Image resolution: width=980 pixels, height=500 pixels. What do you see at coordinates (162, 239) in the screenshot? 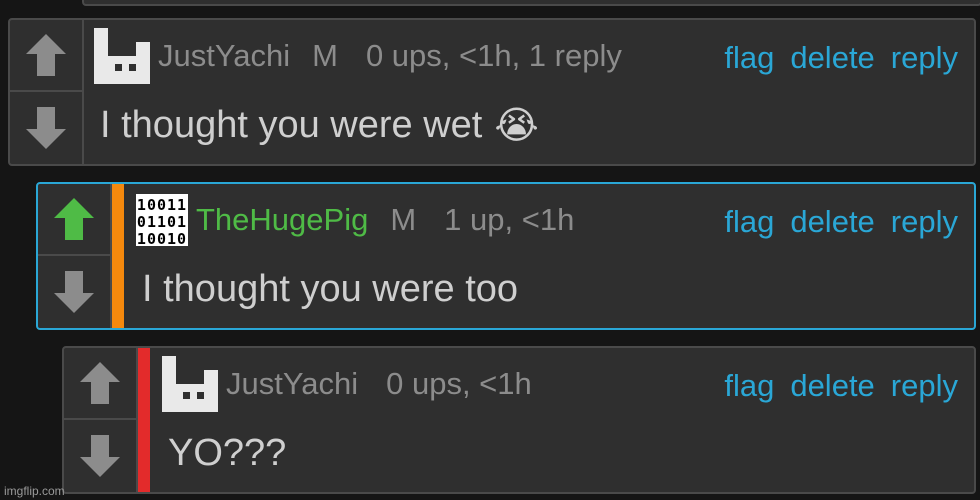
I see `avatar-text-line: 10010` at bounding box center [162, 239].